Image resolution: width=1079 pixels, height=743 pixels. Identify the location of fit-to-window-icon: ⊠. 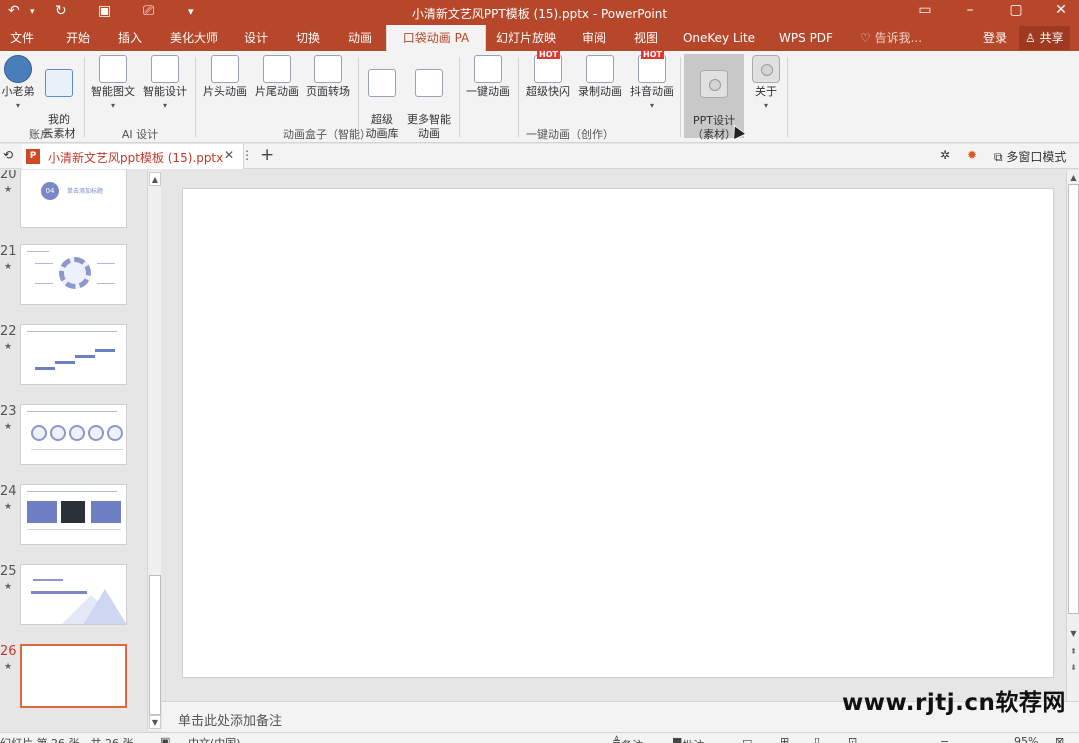
(1059, 739).